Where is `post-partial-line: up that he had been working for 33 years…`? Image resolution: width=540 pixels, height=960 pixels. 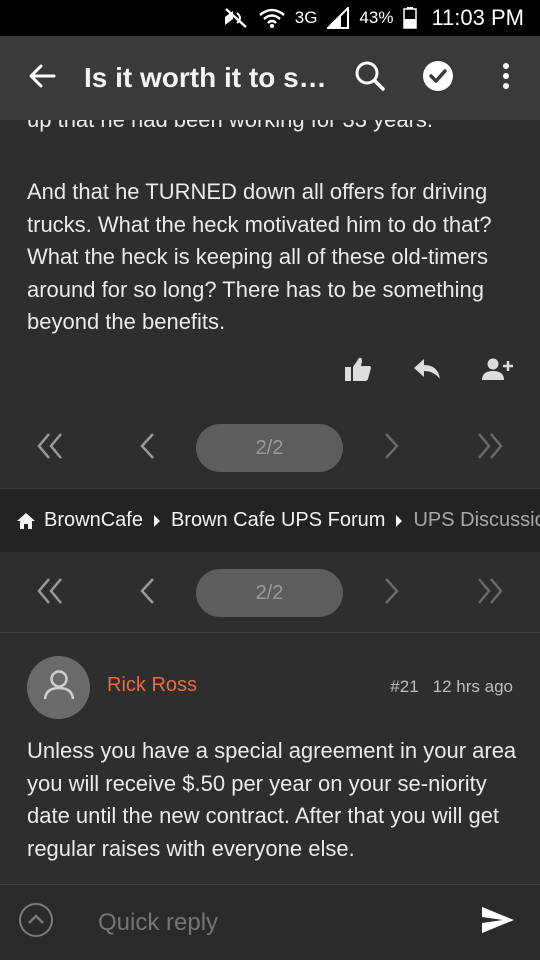
post-partial-line: up that he had been working for 33 years… is located at coordinates (230, 128).